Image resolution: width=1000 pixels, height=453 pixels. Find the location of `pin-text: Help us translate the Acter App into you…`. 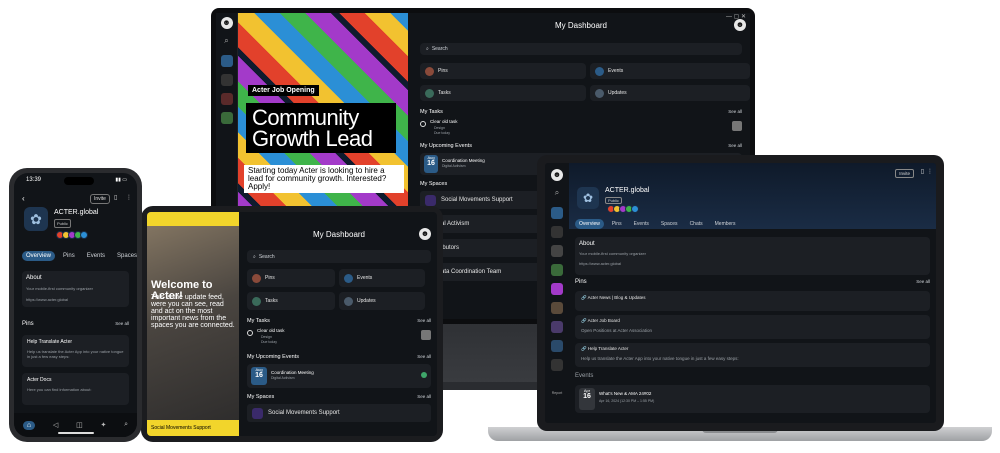

pin-text: Help us translate the Acter App into you… is located at coordinates (75, 354).